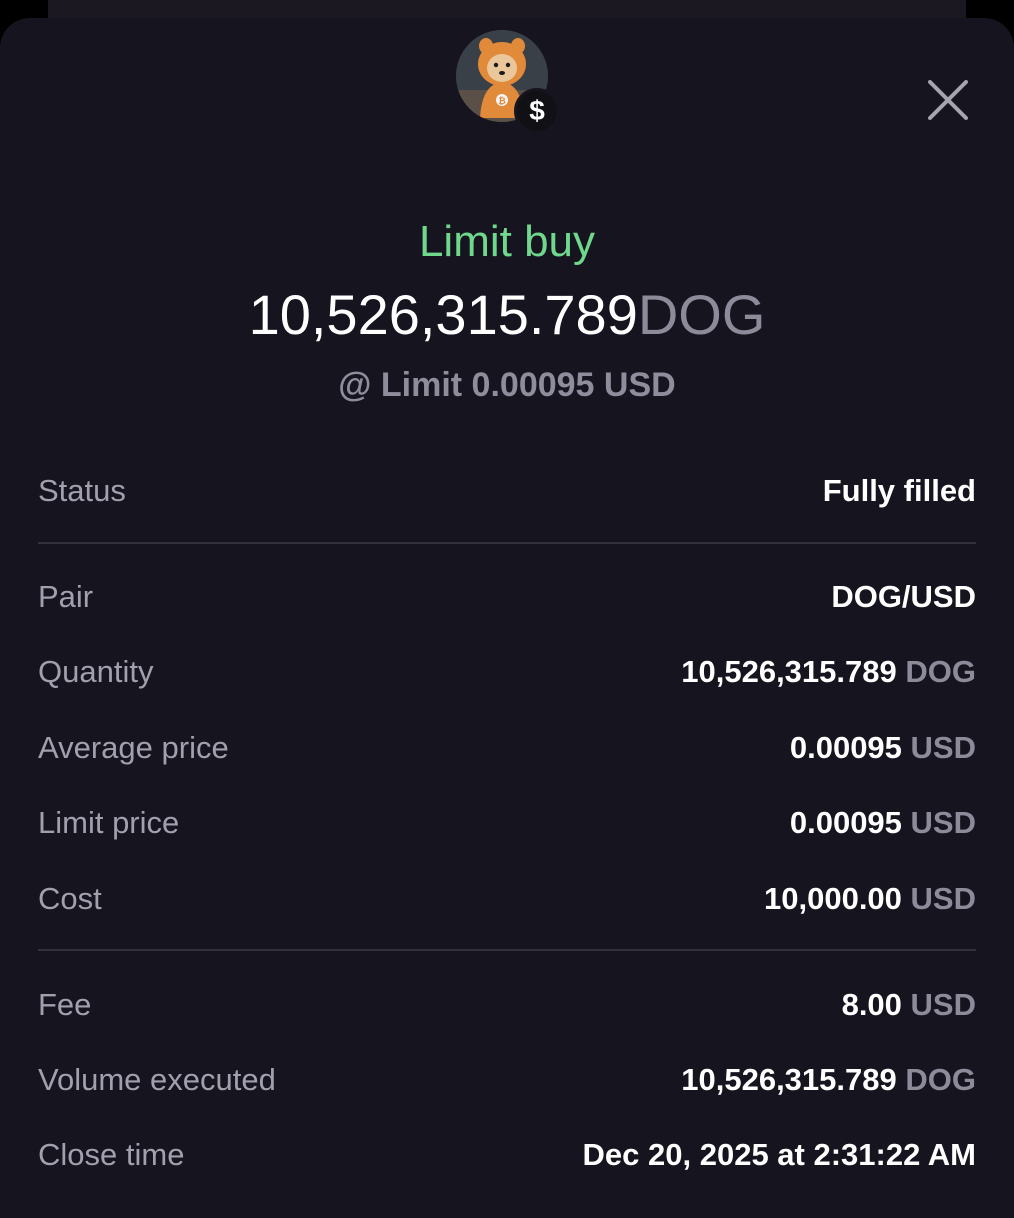 The width and height of the screenshot is (1014, 1218). I want to click on cost-row: Cost 10,000.00 USD, so click(507, 899).